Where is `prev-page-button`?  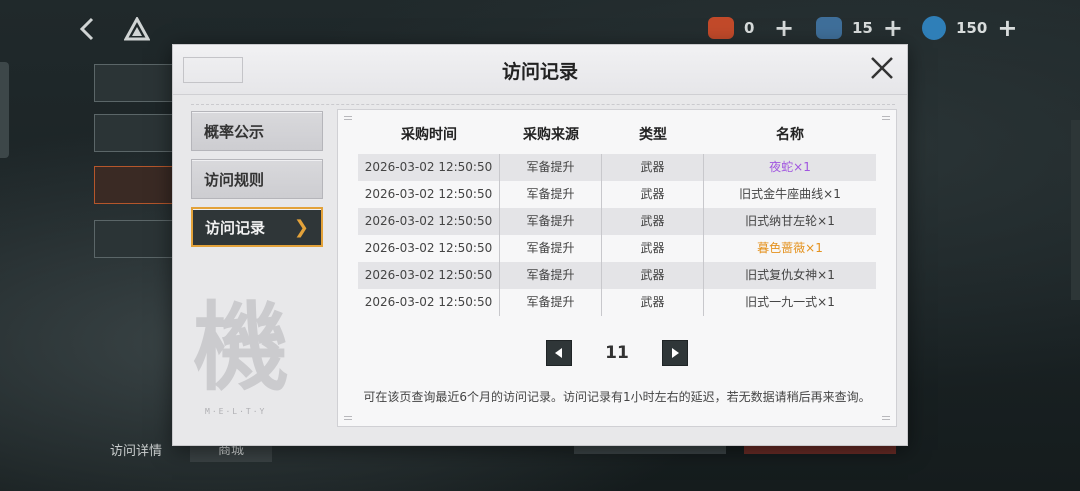
prev-page-button is located at coordinates (559, 353).